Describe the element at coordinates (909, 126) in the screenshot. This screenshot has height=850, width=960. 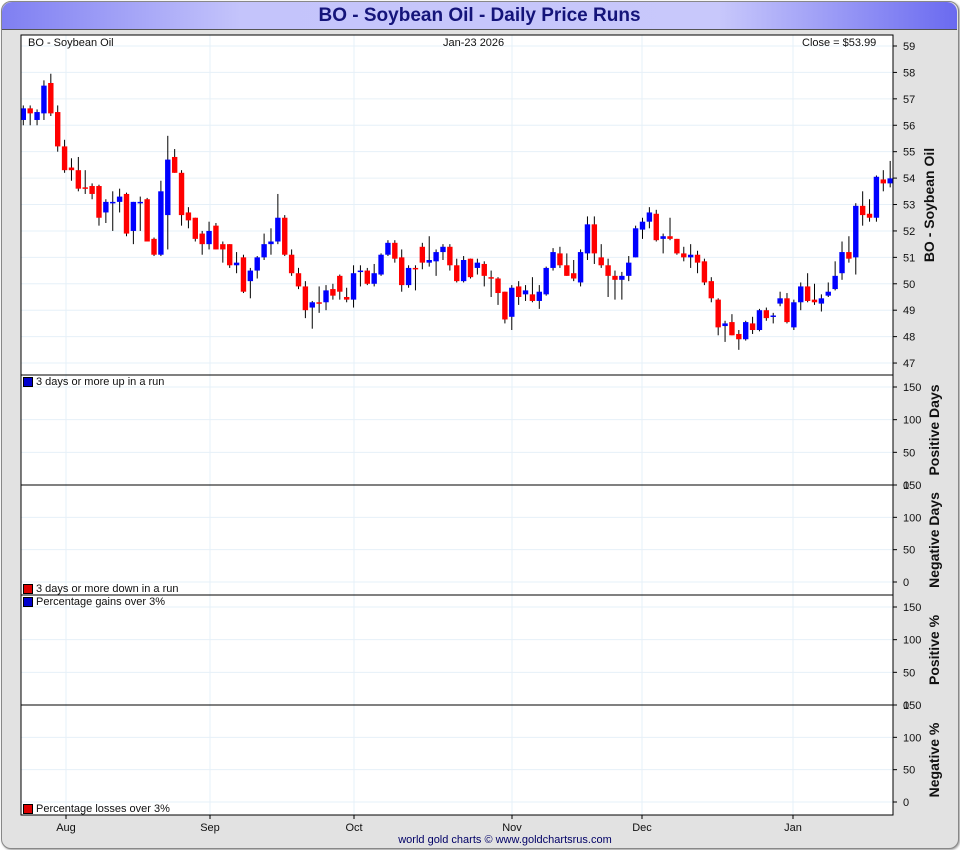
I see `y-tick-label: 56` at that location.